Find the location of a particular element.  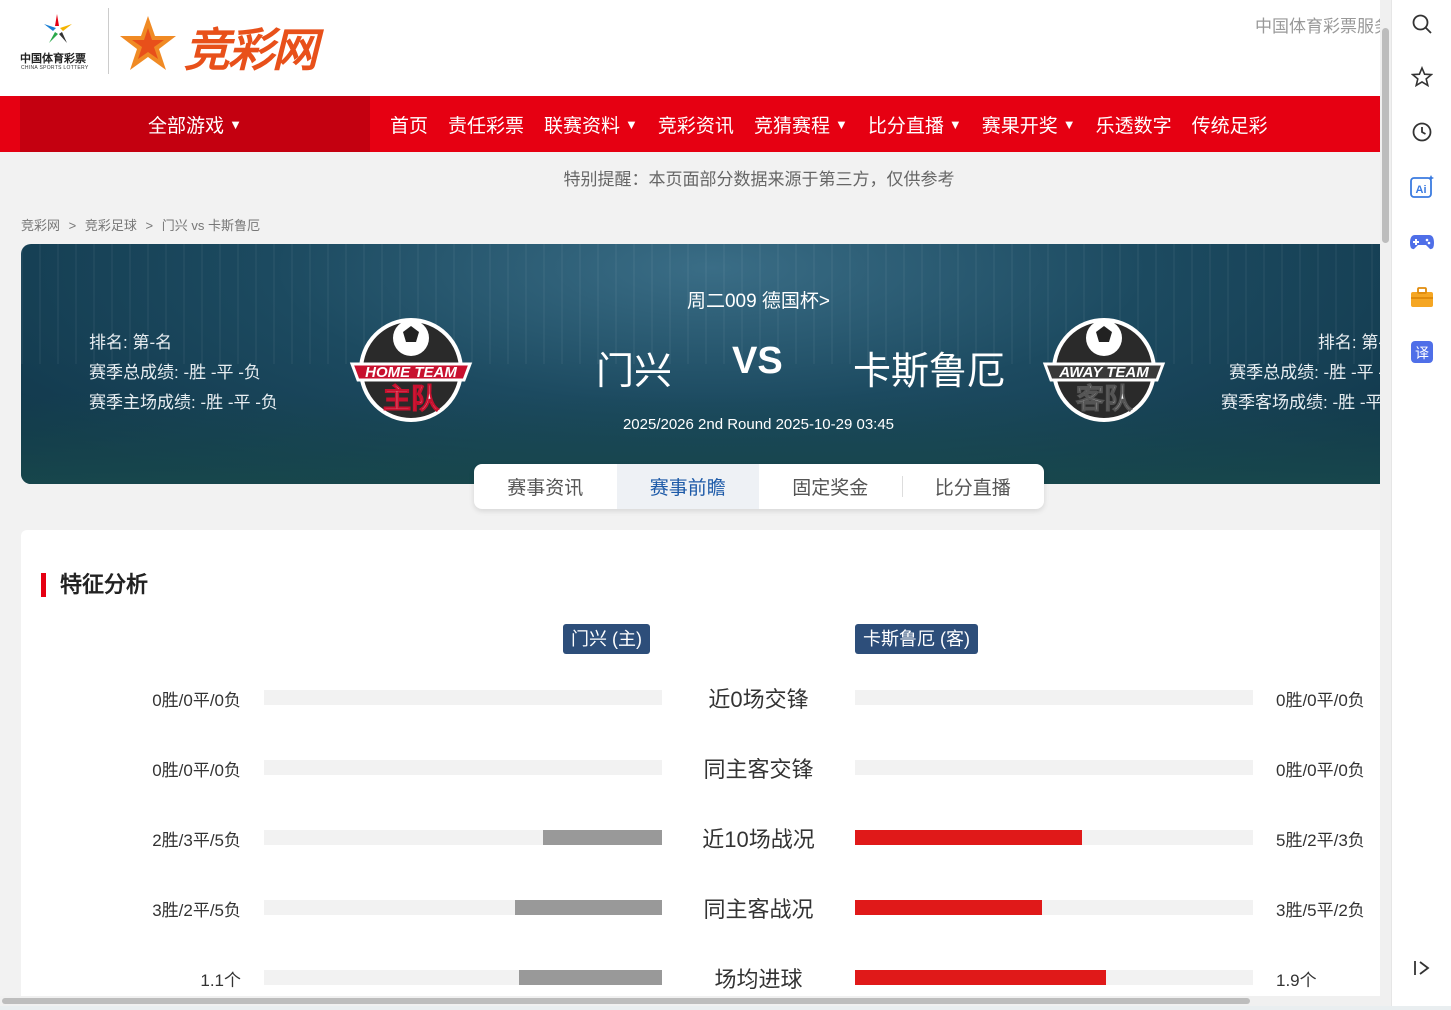

nav-item: 乐透数字 is located at coordinates (1134, 124).